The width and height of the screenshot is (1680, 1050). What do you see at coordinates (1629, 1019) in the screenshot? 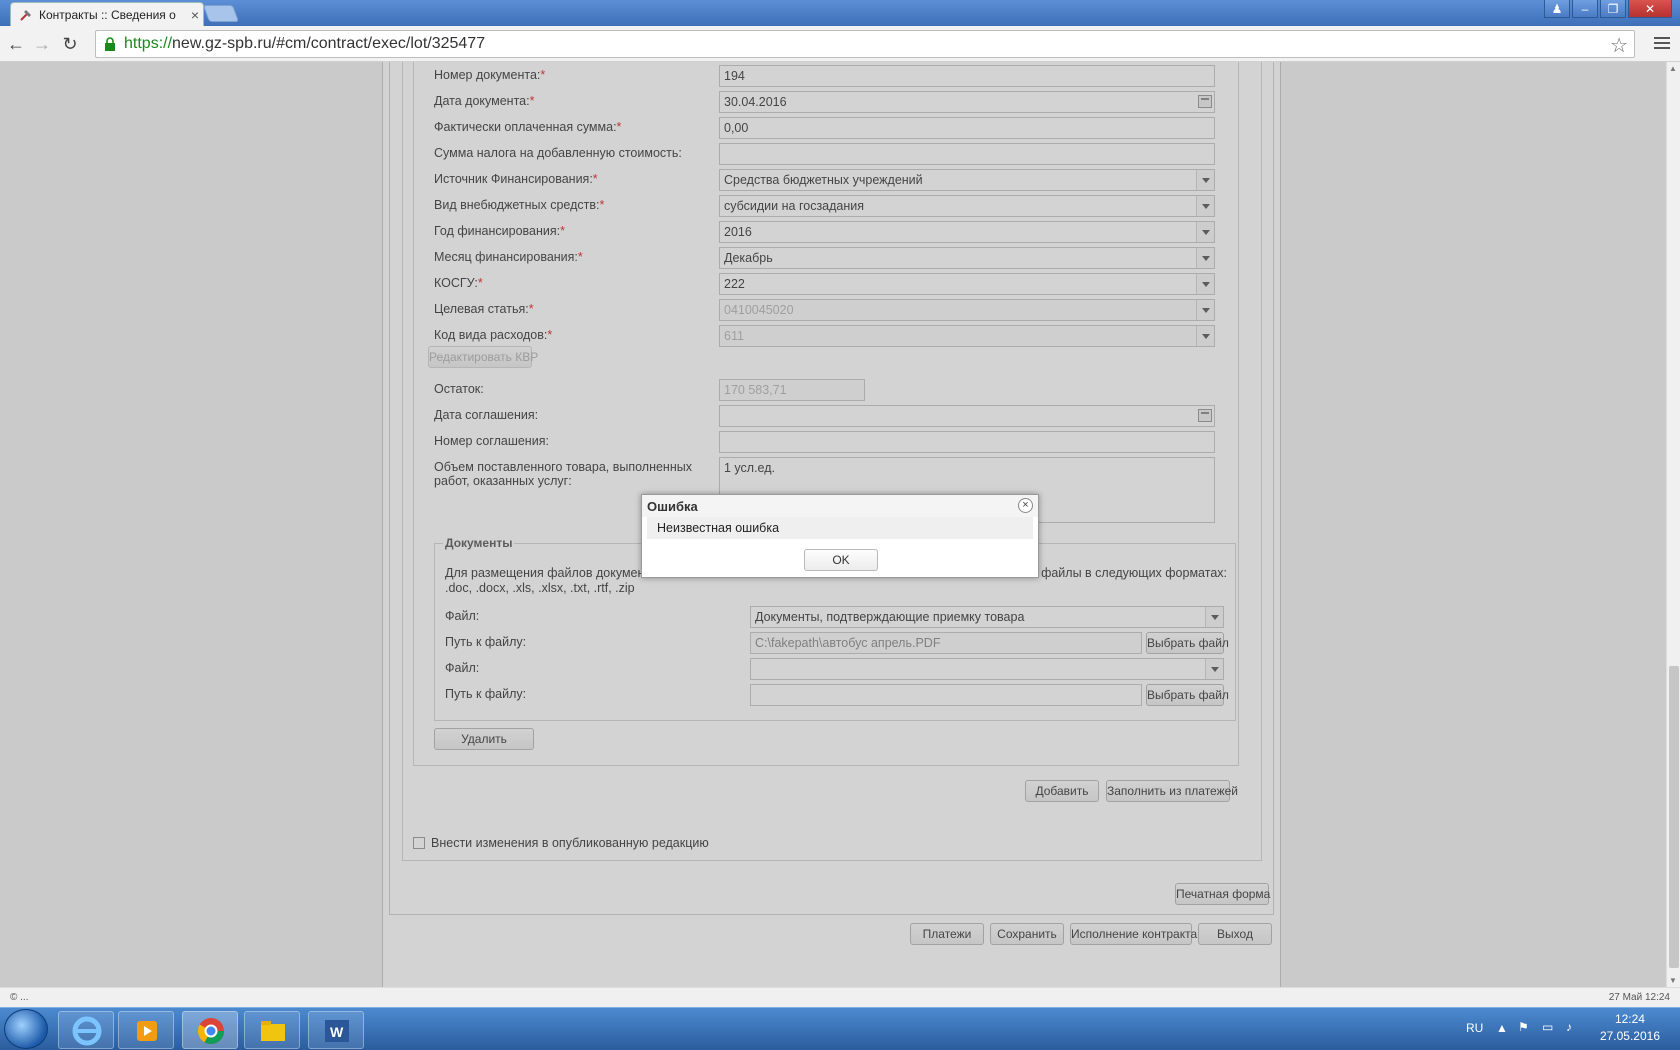
I see `clock-time: 12:24` at bounding box center [1629, 1019].